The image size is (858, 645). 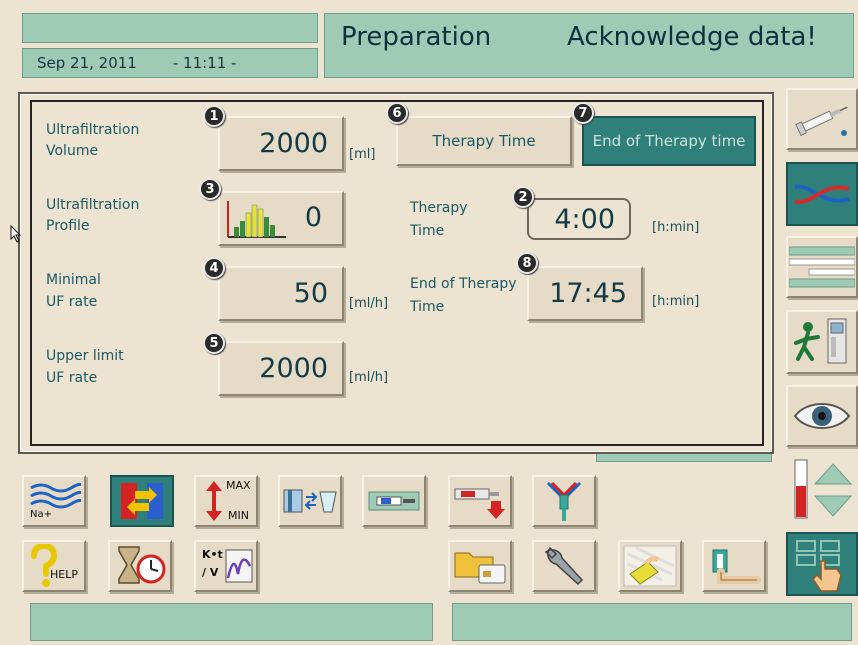 I want to click on level-adjust-button, so click(x=822, y=490).